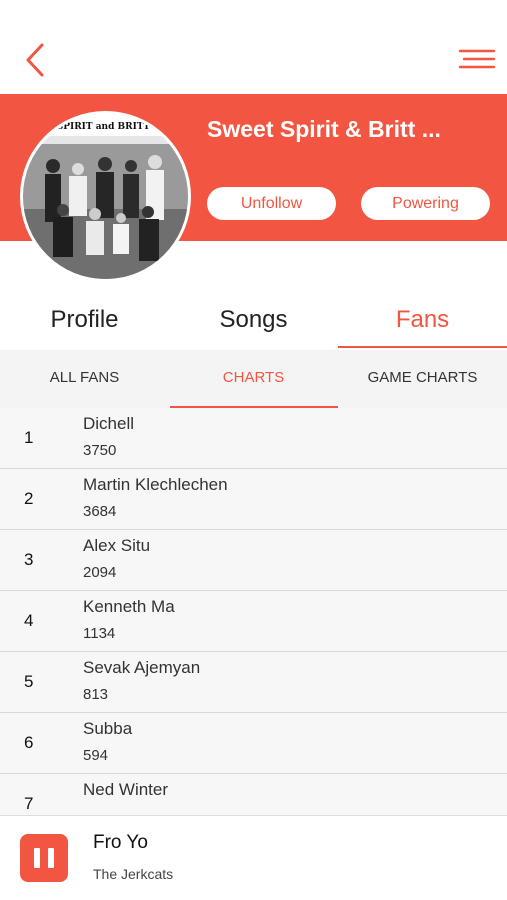 This screenshot has width=507, height=900. What do you see at coordinates (29, 803) in the screenshot?
I see `fan-rank: 7` at bounding box center [29, 803].